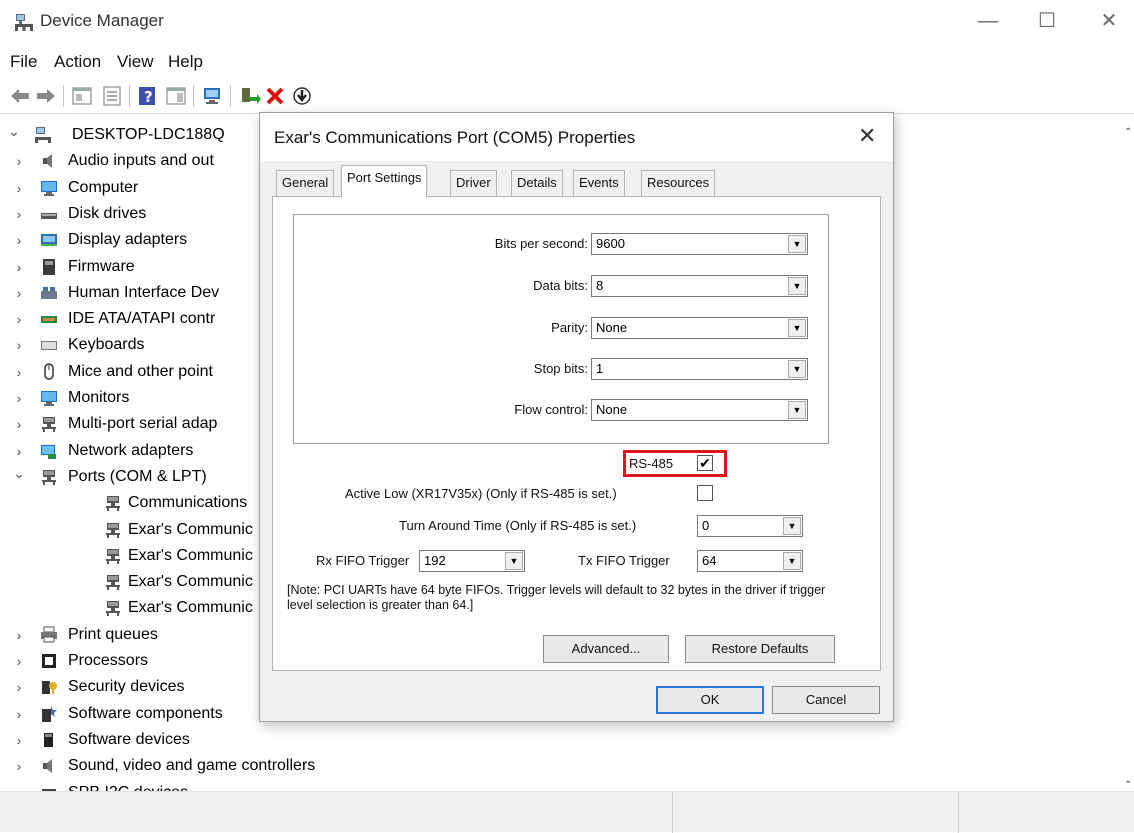 This screenshot has width=1134, height=833. What do you see at coordinates (699, 286) in the screenshot?
I see `data-bits-select: 8 ▼` at bounding box center [699, 286].